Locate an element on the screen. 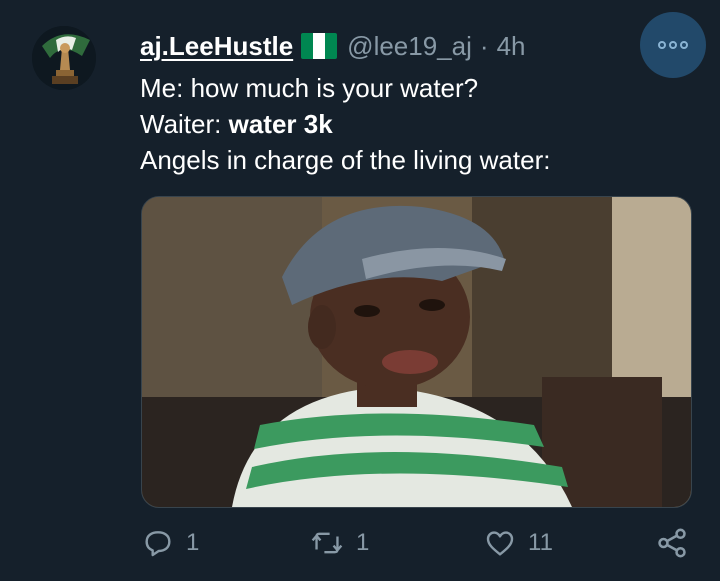 This screenshot has height=581, width=720. like-button: 11 is located at coordinates (518, 543).